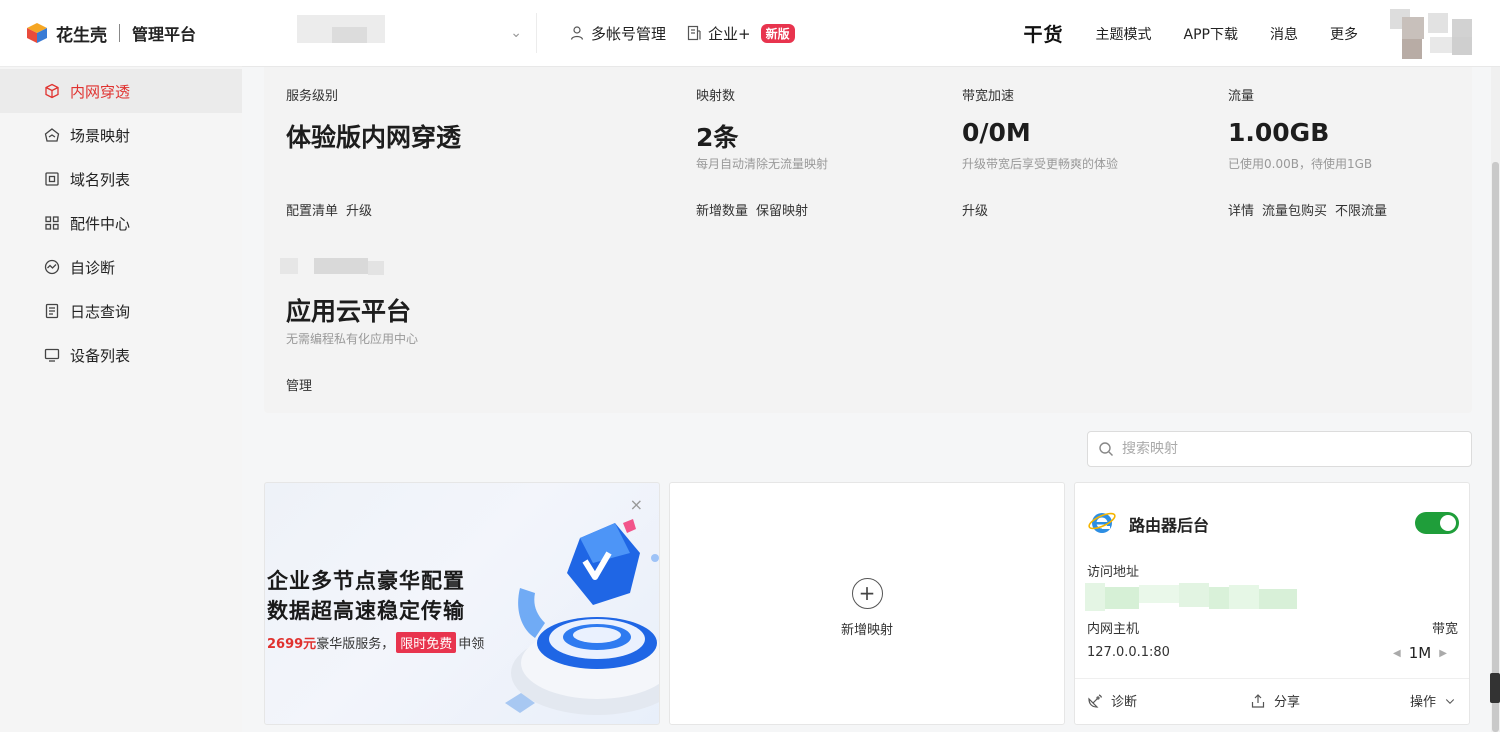 Image resolution: width=1500 pixels, height=732 pixels. I want to click on new-version-badge: 新版, so click(777, 33).